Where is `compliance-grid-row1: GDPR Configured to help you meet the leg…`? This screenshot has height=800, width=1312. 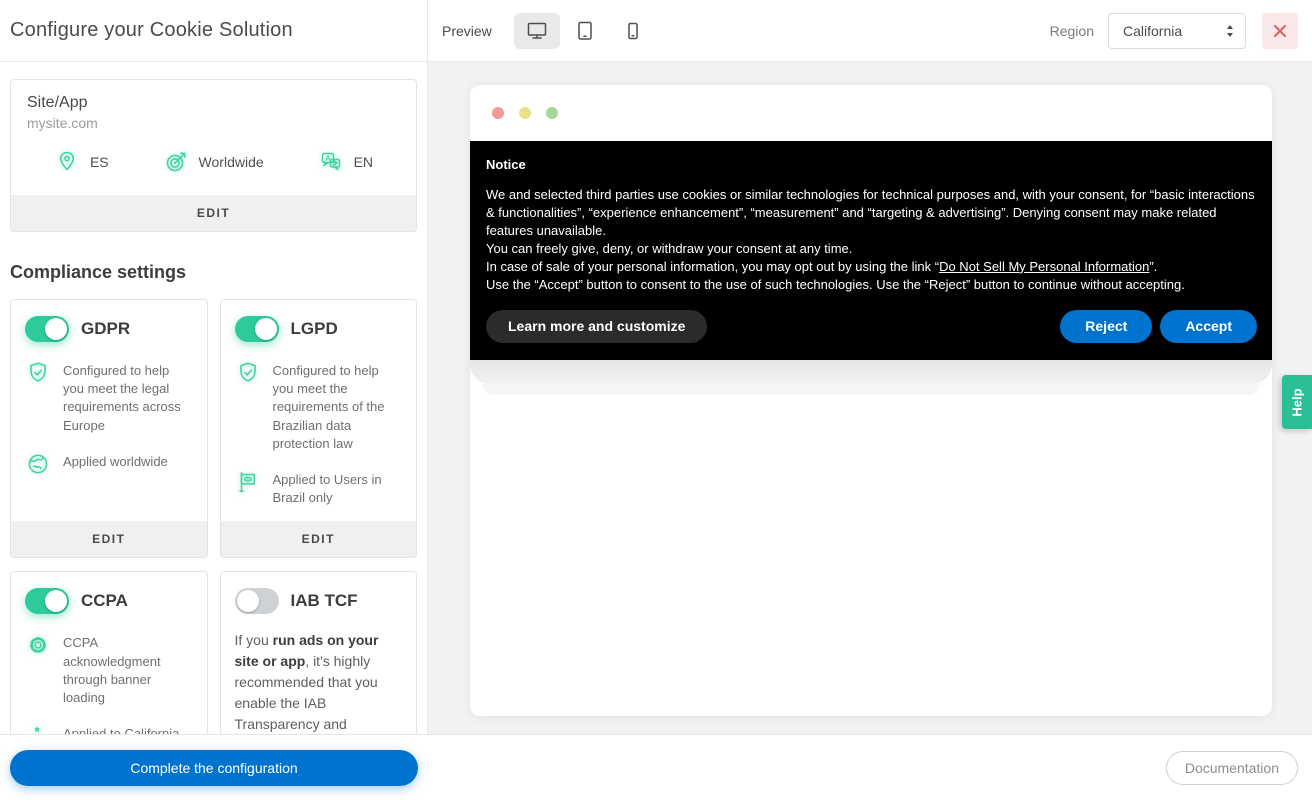
compliance-grid-row1: GDPR Configured to help you meet the leg… is located at coordinates (213, 429).